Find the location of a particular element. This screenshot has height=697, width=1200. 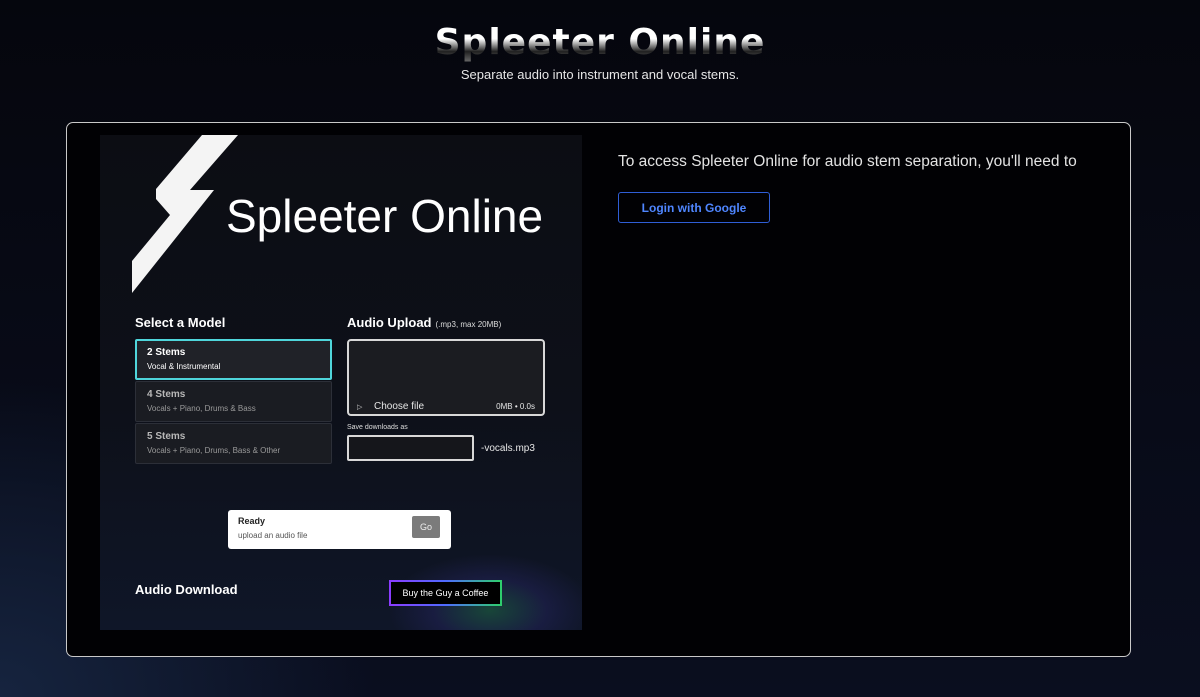

status-desc: upload an audio file is located at coordinates (273, 535).